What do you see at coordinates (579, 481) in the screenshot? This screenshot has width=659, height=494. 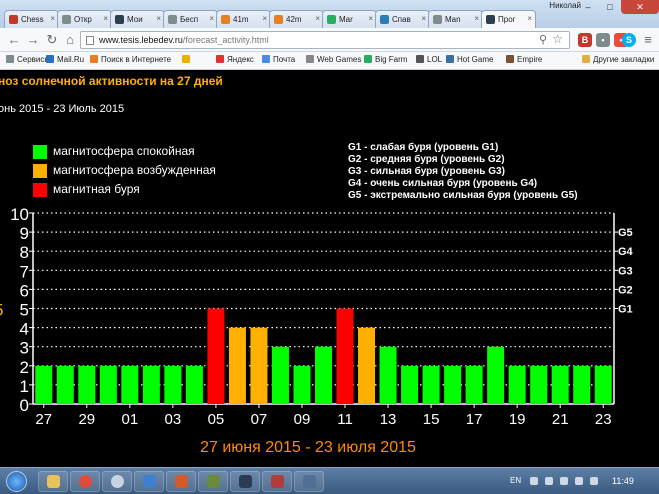 I see `network-icon` at bounding box center [579, 481].